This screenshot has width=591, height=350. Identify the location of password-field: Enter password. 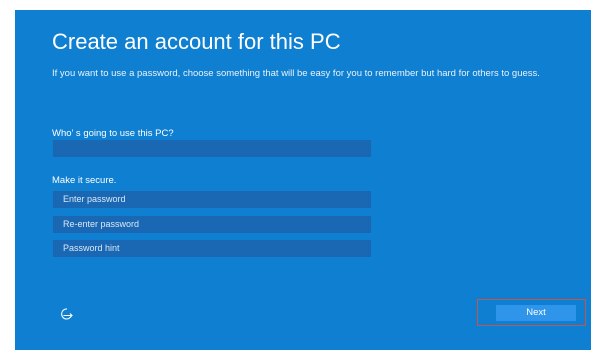
(212, 199).